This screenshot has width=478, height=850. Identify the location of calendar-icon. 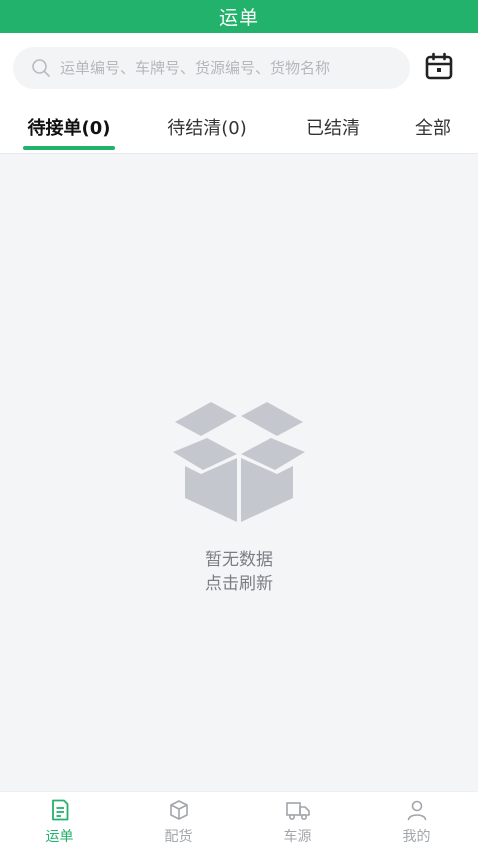
(439, 69).